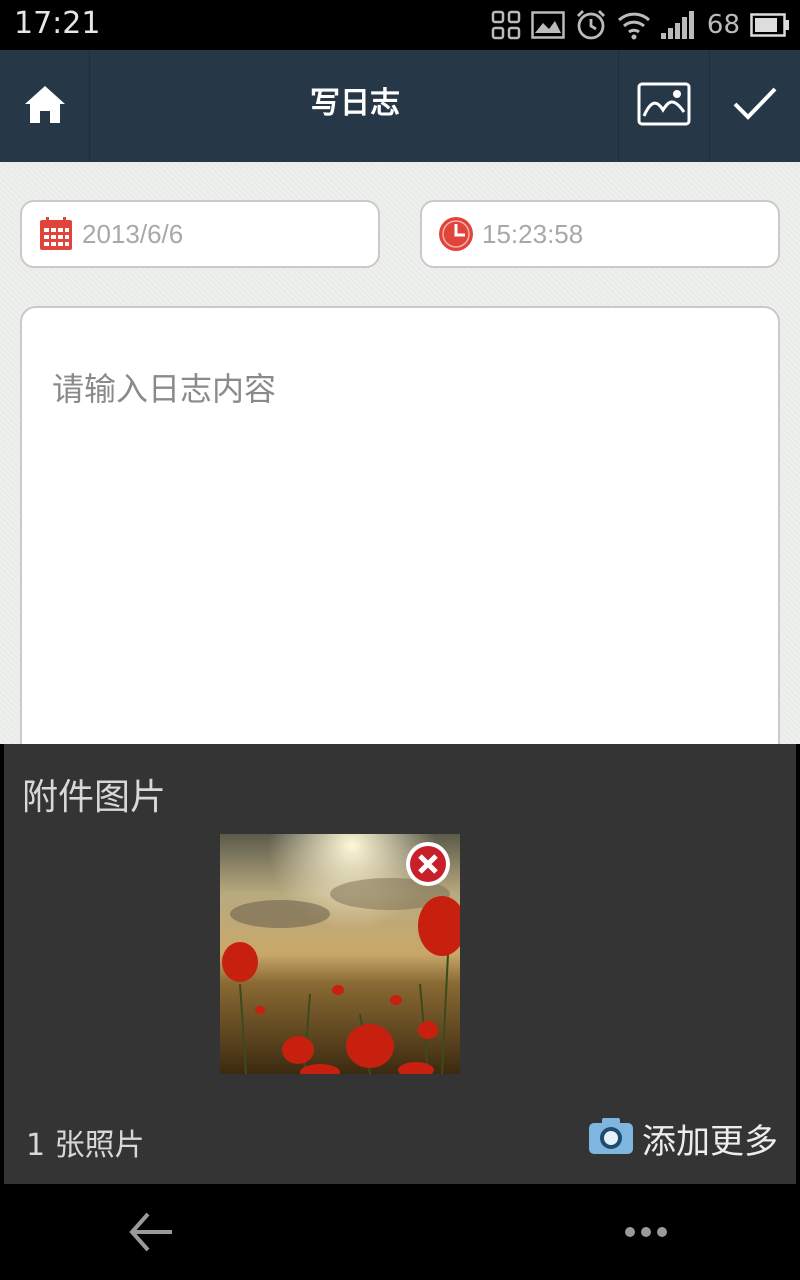  I want to click on back-arrow-icon, so click(150, 1232).